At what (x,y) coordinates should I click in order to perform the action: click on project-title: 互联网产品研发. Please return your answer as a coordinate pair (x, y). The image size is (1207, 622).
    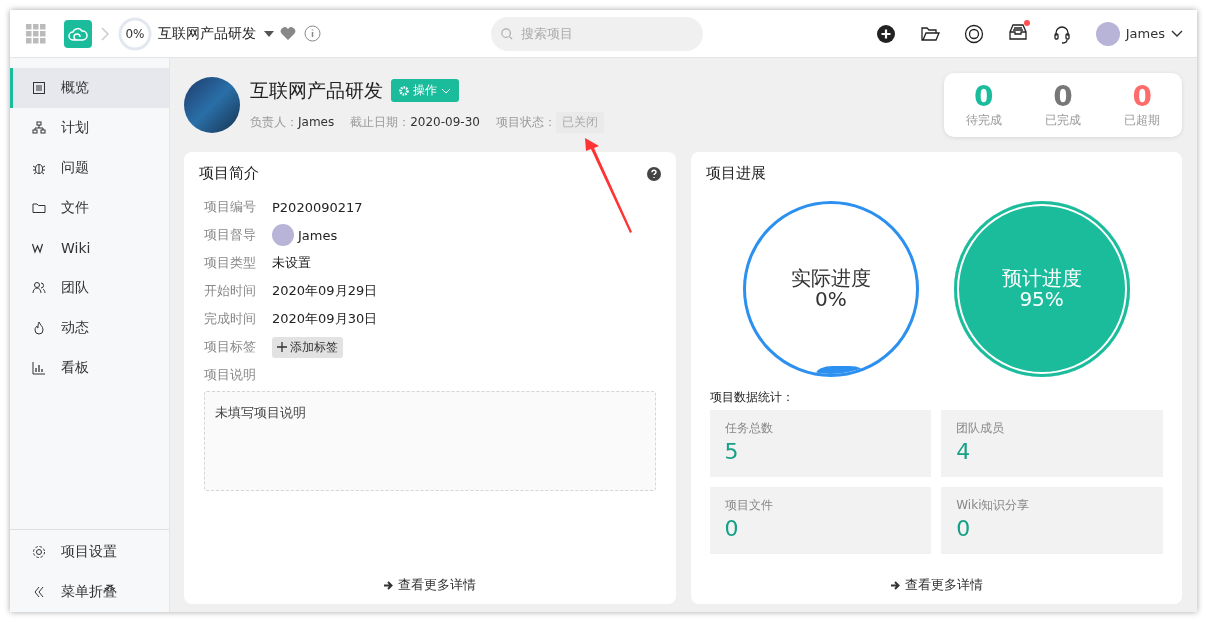
    Looking at the image, I should click on (316, 90).